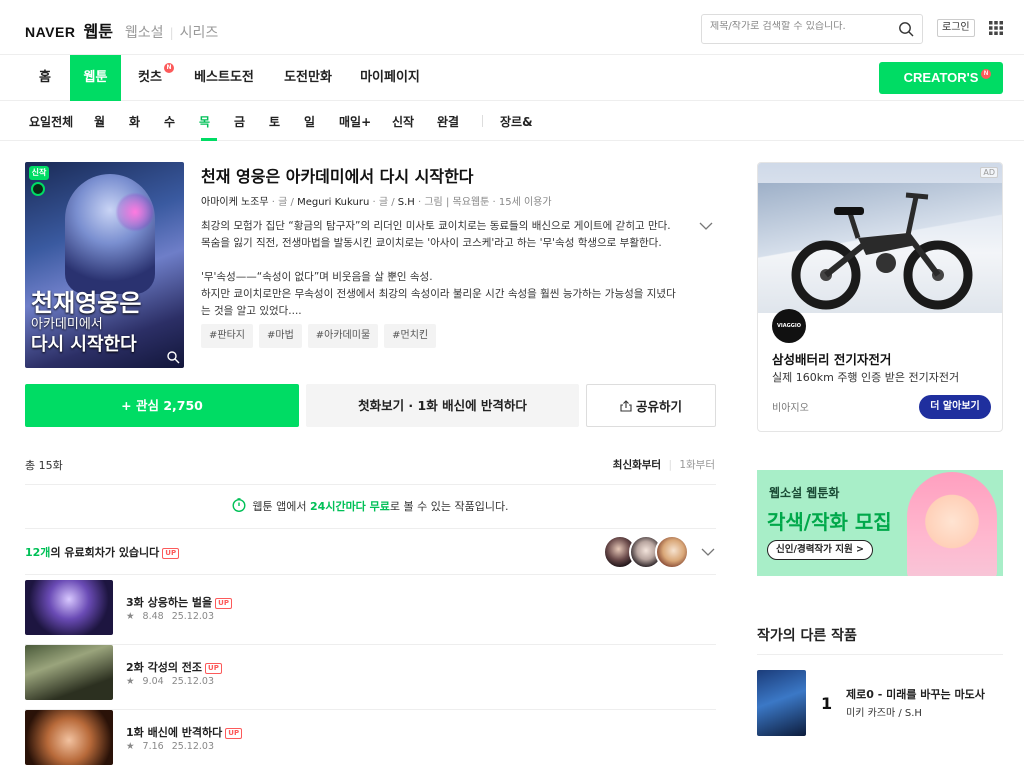  Describe the element at coordinates (174, 746) in the screenshot. I see `episode-meta: ★ 7.16 25.12.03` at that location.